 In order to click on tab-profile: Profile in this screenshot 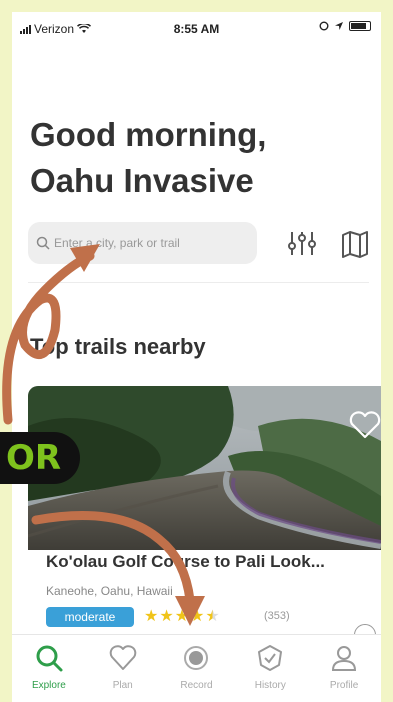, I will do `click(344, 668)`.